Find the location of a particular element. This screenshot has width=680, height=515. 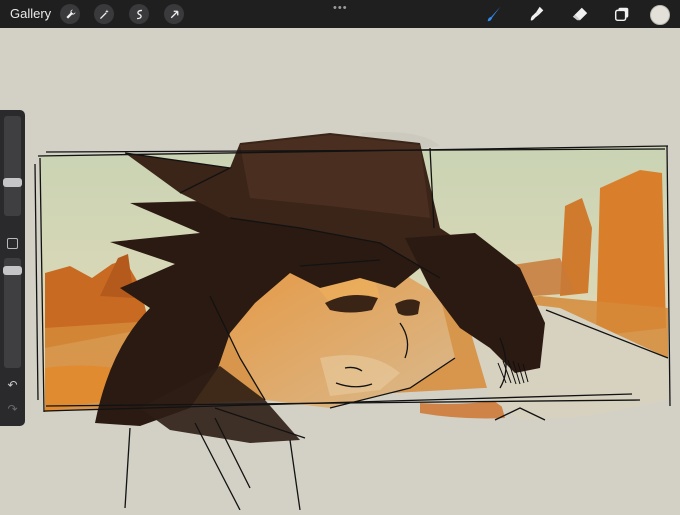

drag-handle-icon: ••• is located at coordinates (340, 8).